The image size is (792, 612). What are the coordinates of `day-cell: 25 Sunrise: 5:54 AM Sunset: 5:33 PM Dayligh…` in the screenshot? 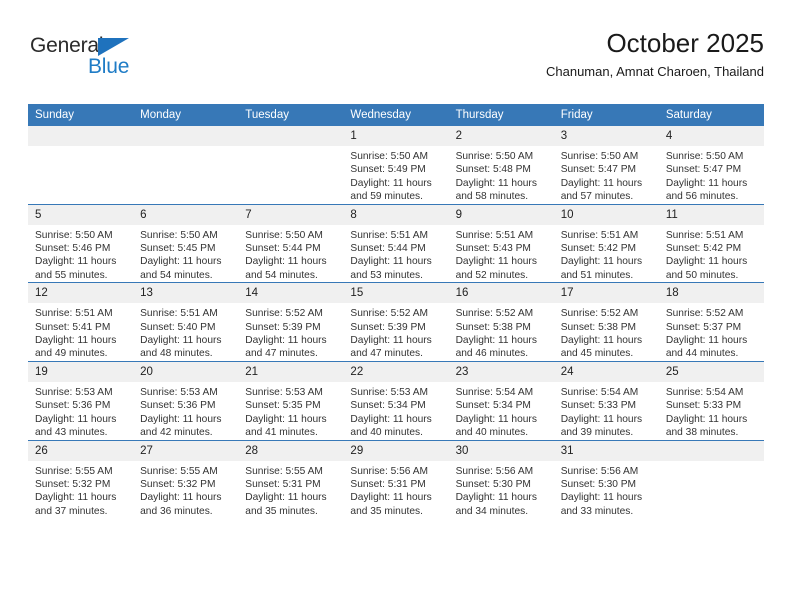 It's located at (711, 400).